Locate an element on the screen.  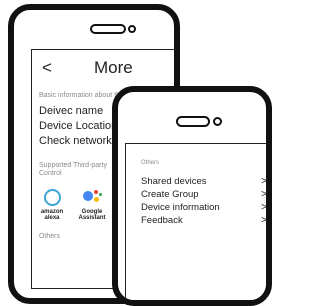
shared-devices-item: Shared devices > is located at coordinates (204, 182).